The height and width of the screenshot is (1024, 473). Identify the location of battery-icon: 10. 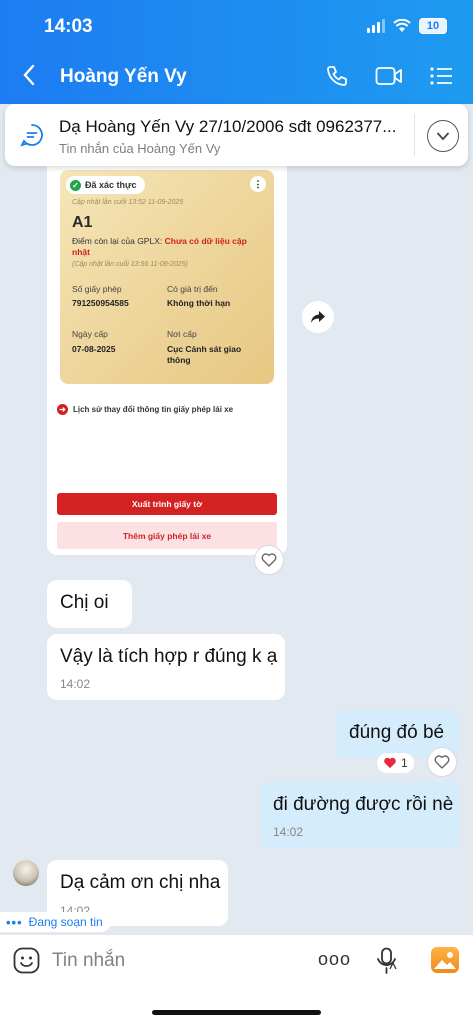
(433, 26).